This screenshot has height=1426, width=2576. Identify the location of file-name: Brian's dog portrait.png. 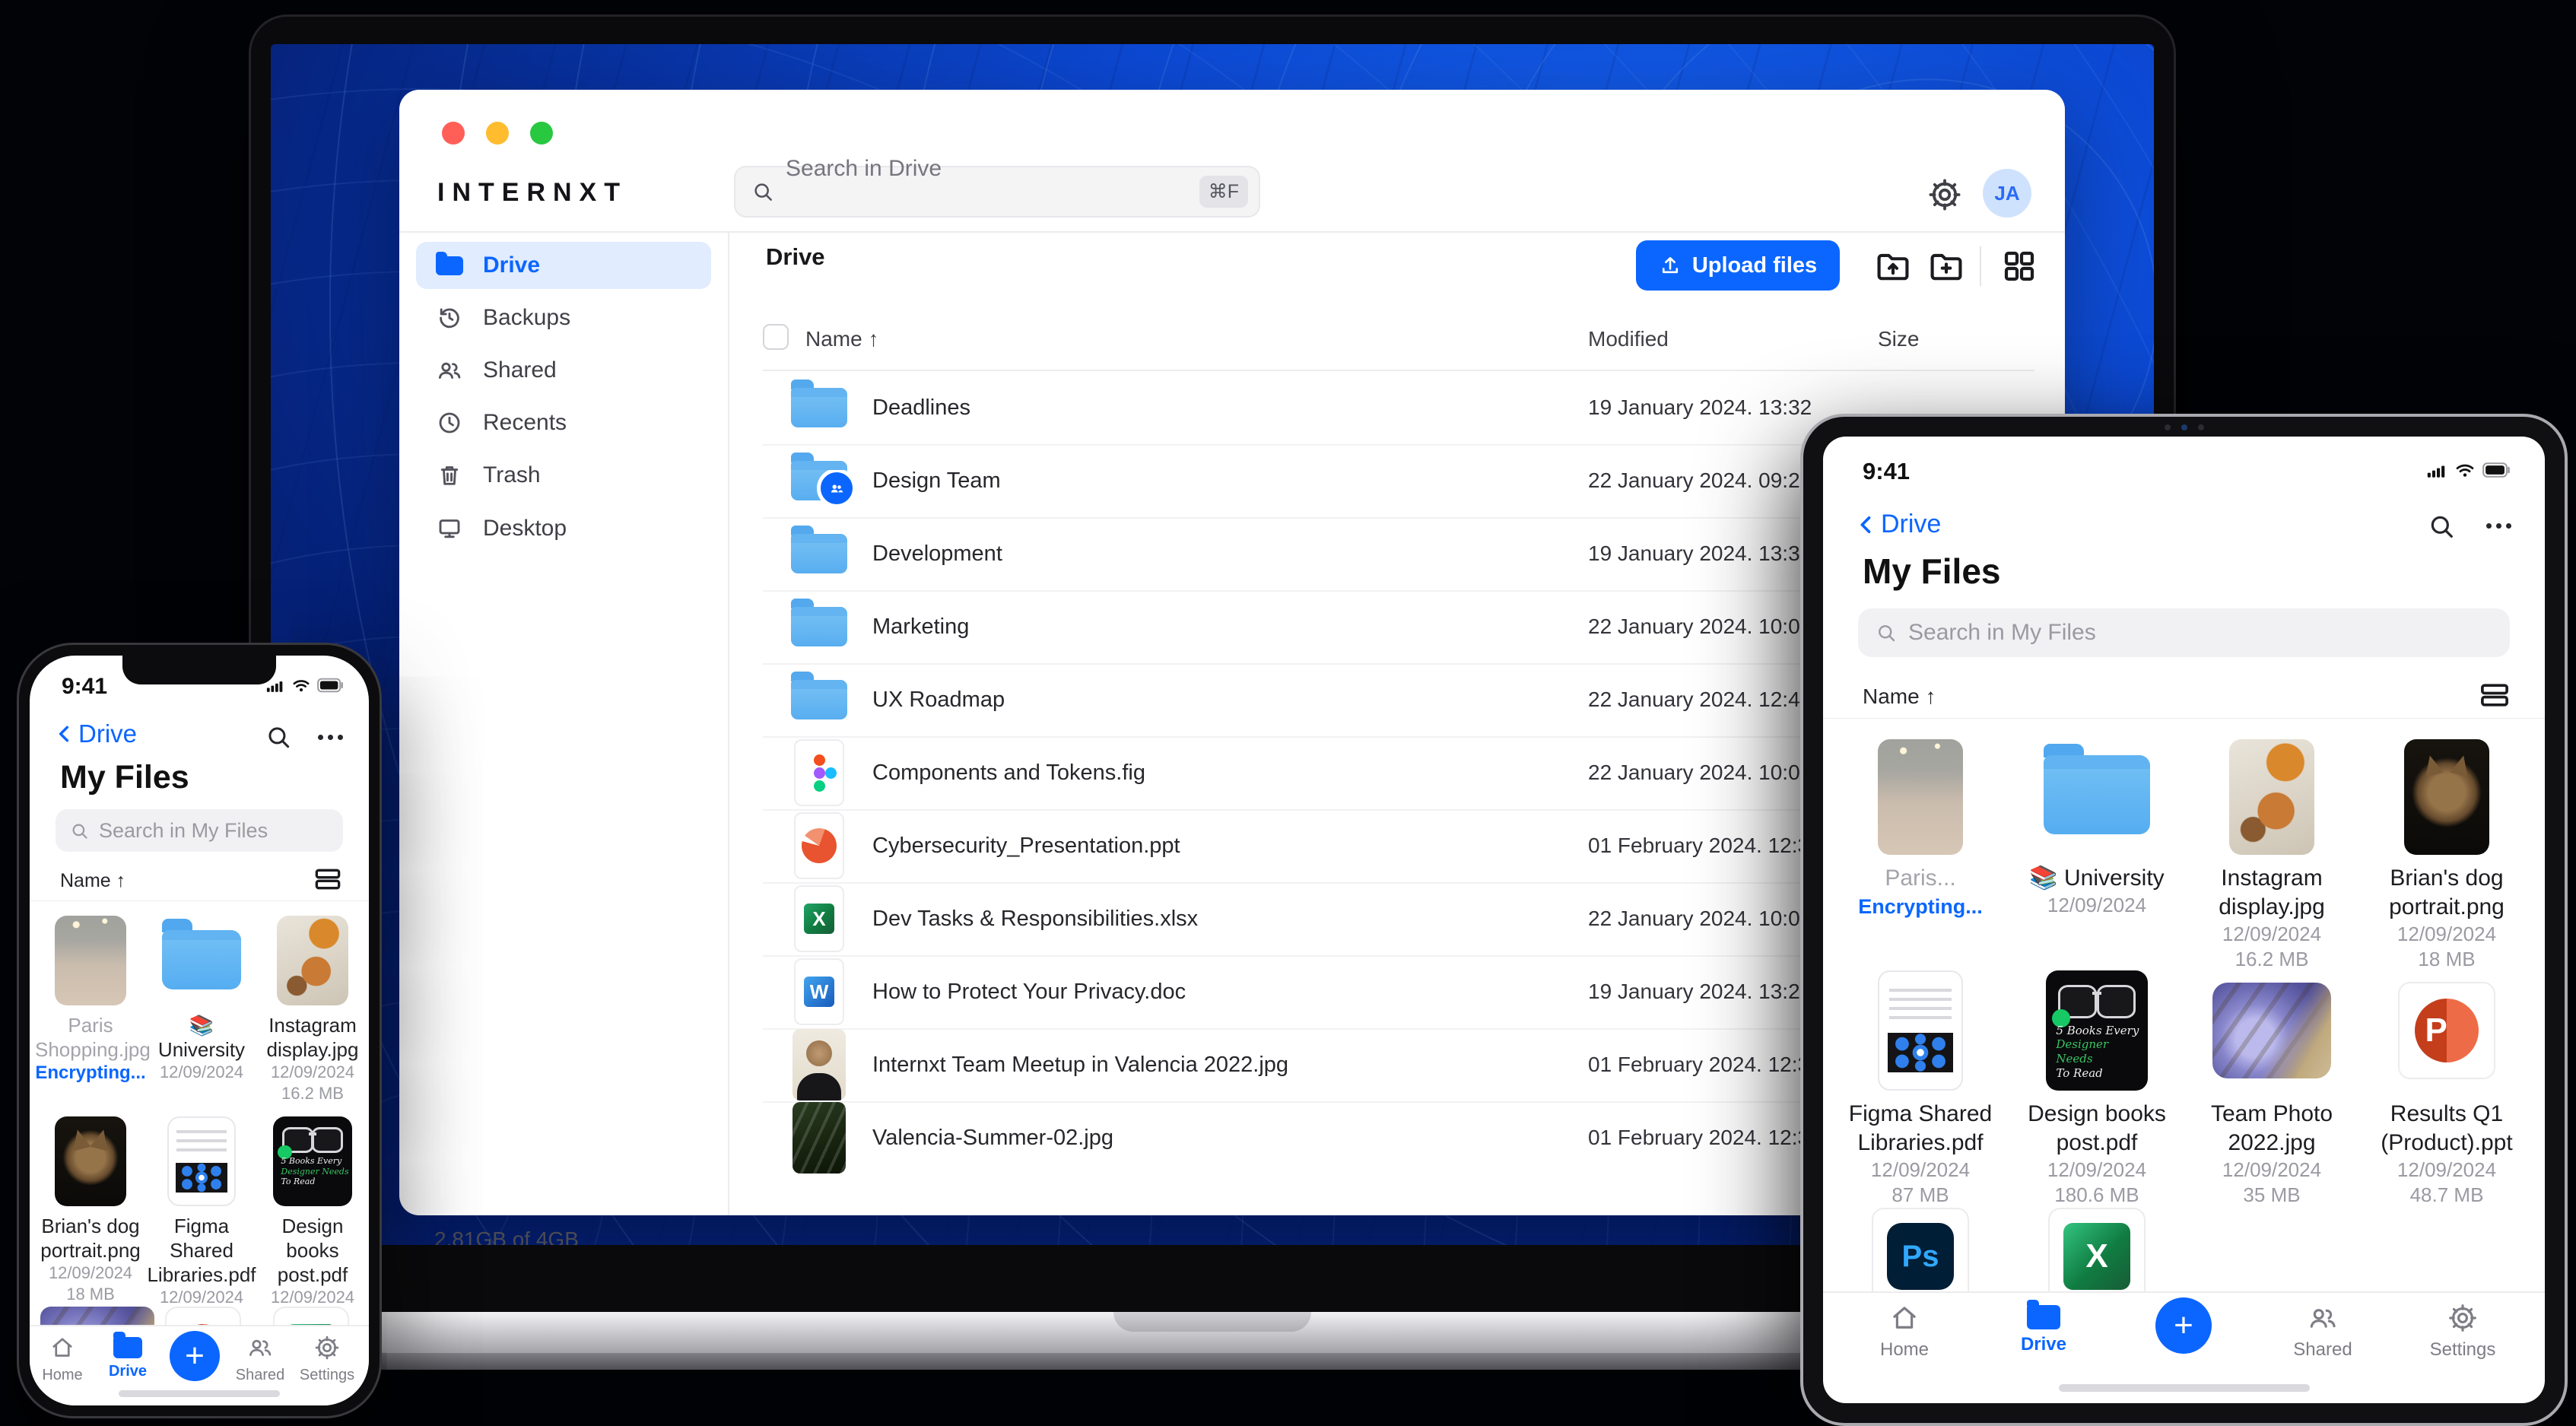
(2447, 892).